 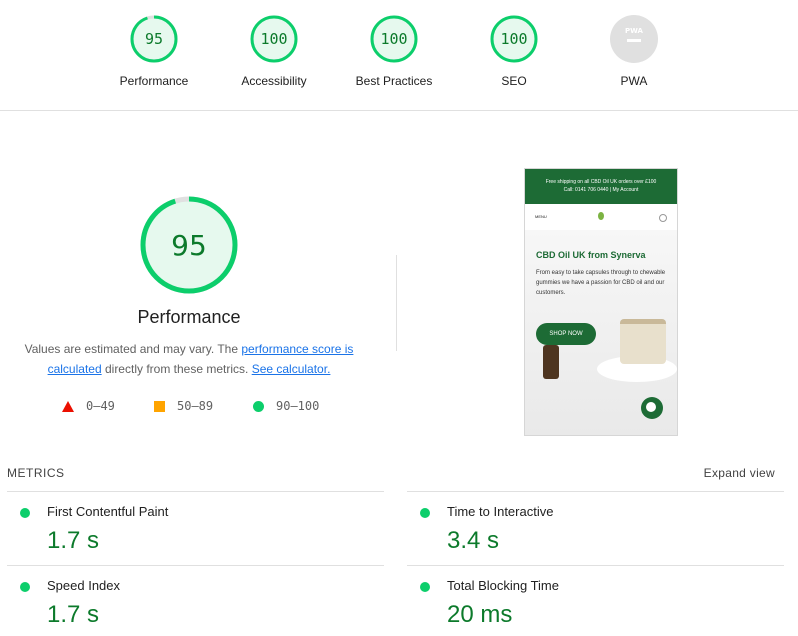 What do you see at coordinates (480, 614) in the screenshot?
I see `metric-value: 20 ms` at bounding box center [480, 614].